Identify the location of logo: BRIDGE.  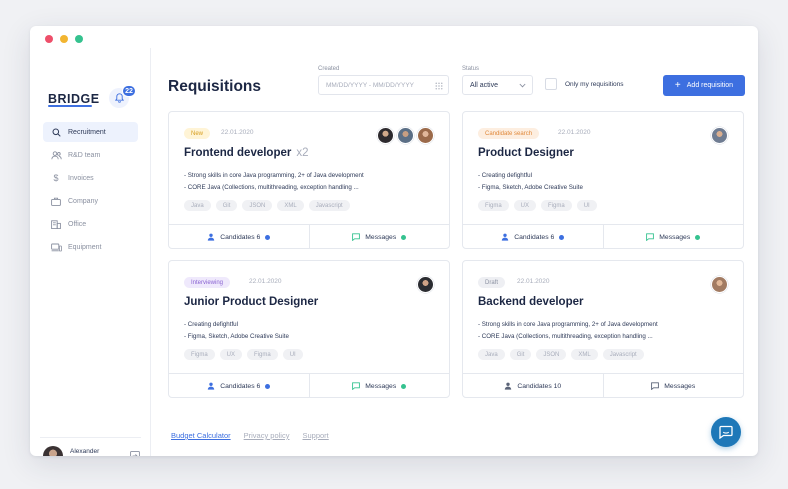
(74, 99).